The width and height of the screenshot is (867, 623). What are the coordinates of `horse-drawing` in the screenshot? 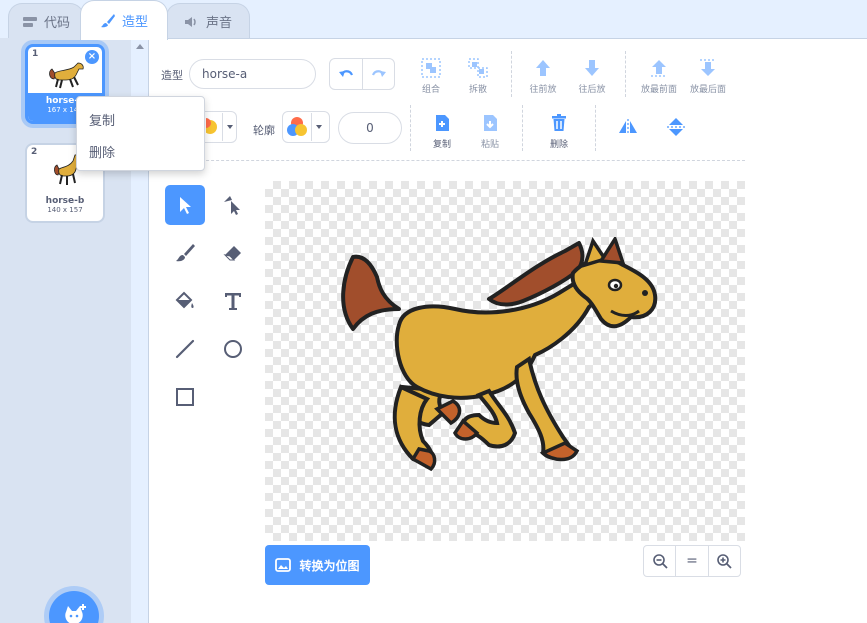 It's located at (499, 354).